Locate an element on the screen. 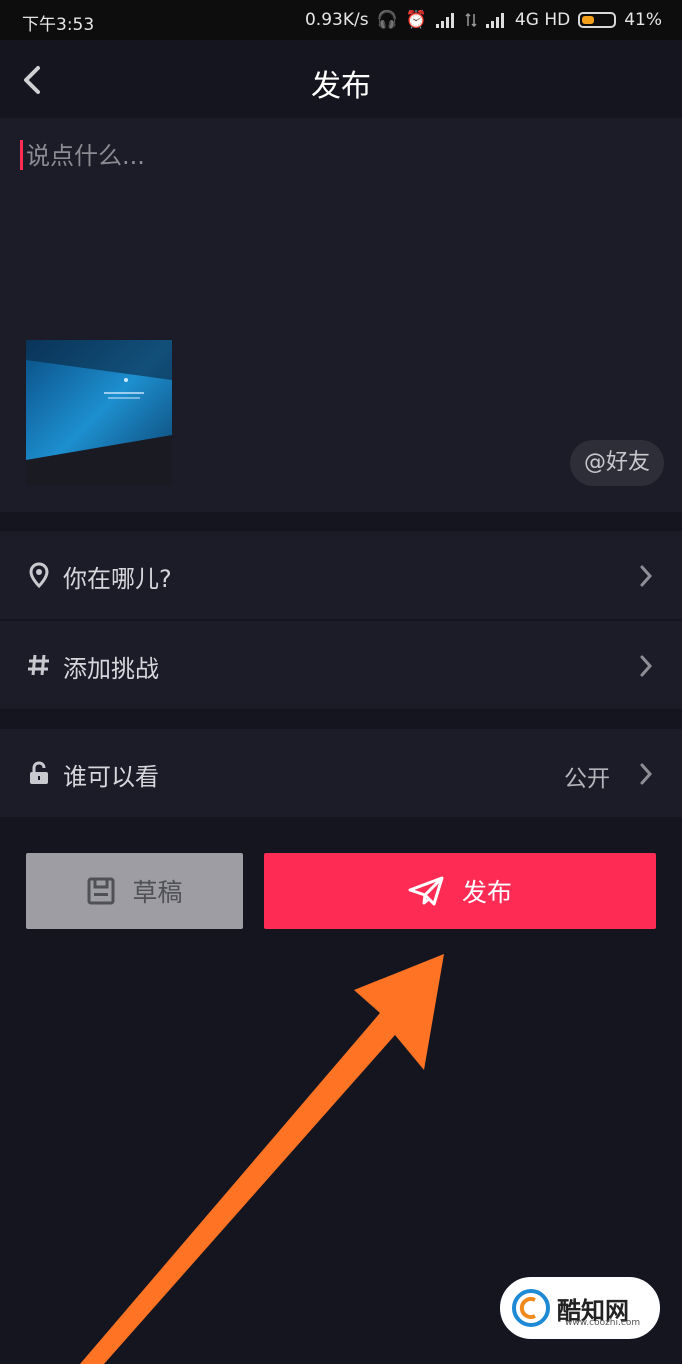  battery-icon is located at coordinates (597, 20).